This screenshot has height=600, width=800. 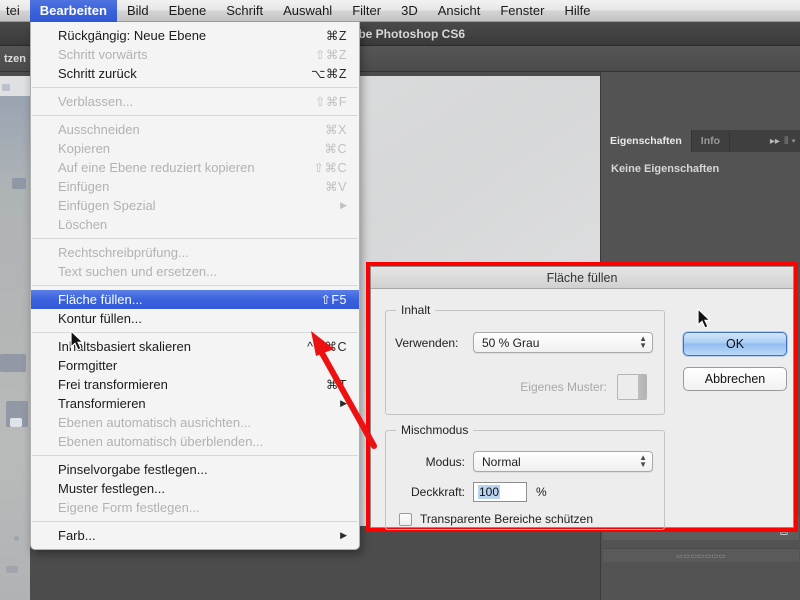 What do you see at coordinates (511, 342) in the screenshot?
I see `use-select-value: 50 % Grau` at bounding box center [511, 342].